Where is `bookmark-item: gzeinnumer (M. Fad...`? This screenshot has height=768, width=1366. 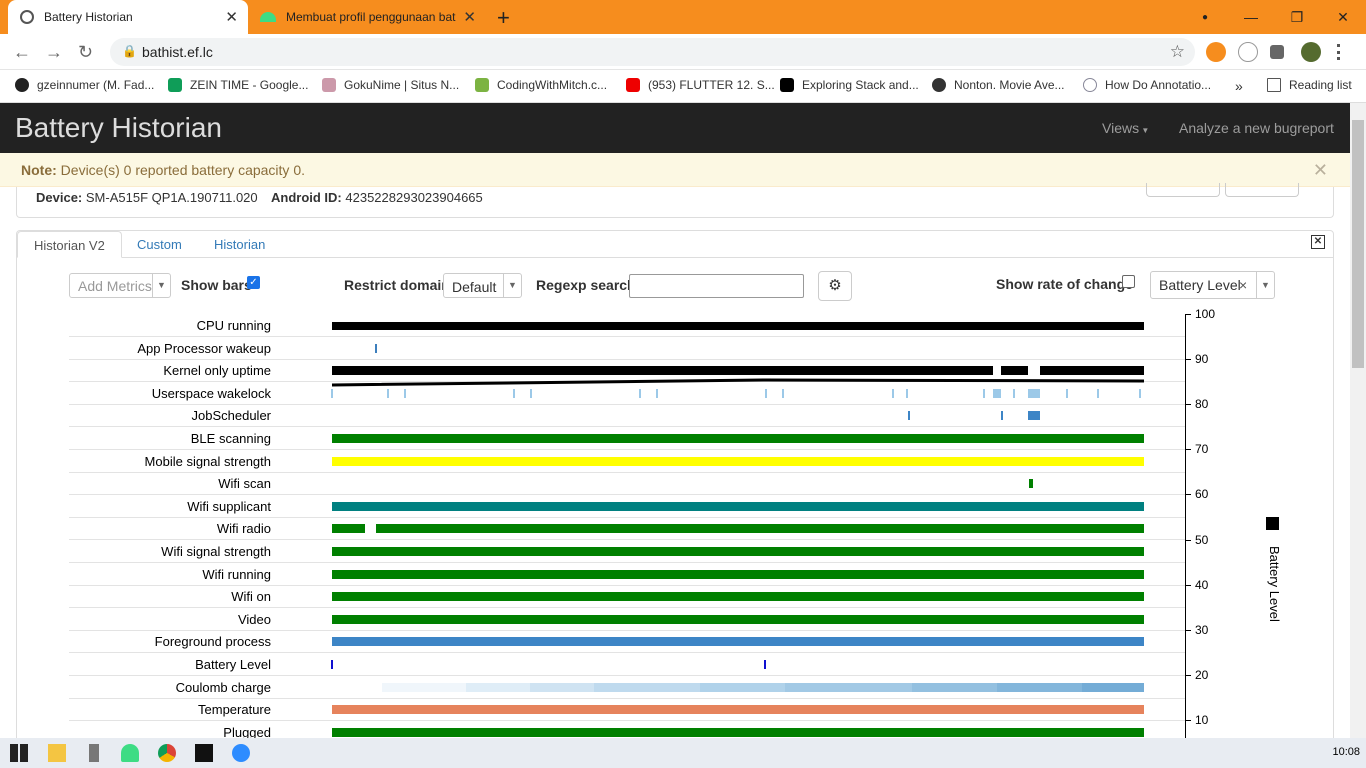
bookmark-item: gzeinnumer (M. Fad... is located at coordinates (84, 85).